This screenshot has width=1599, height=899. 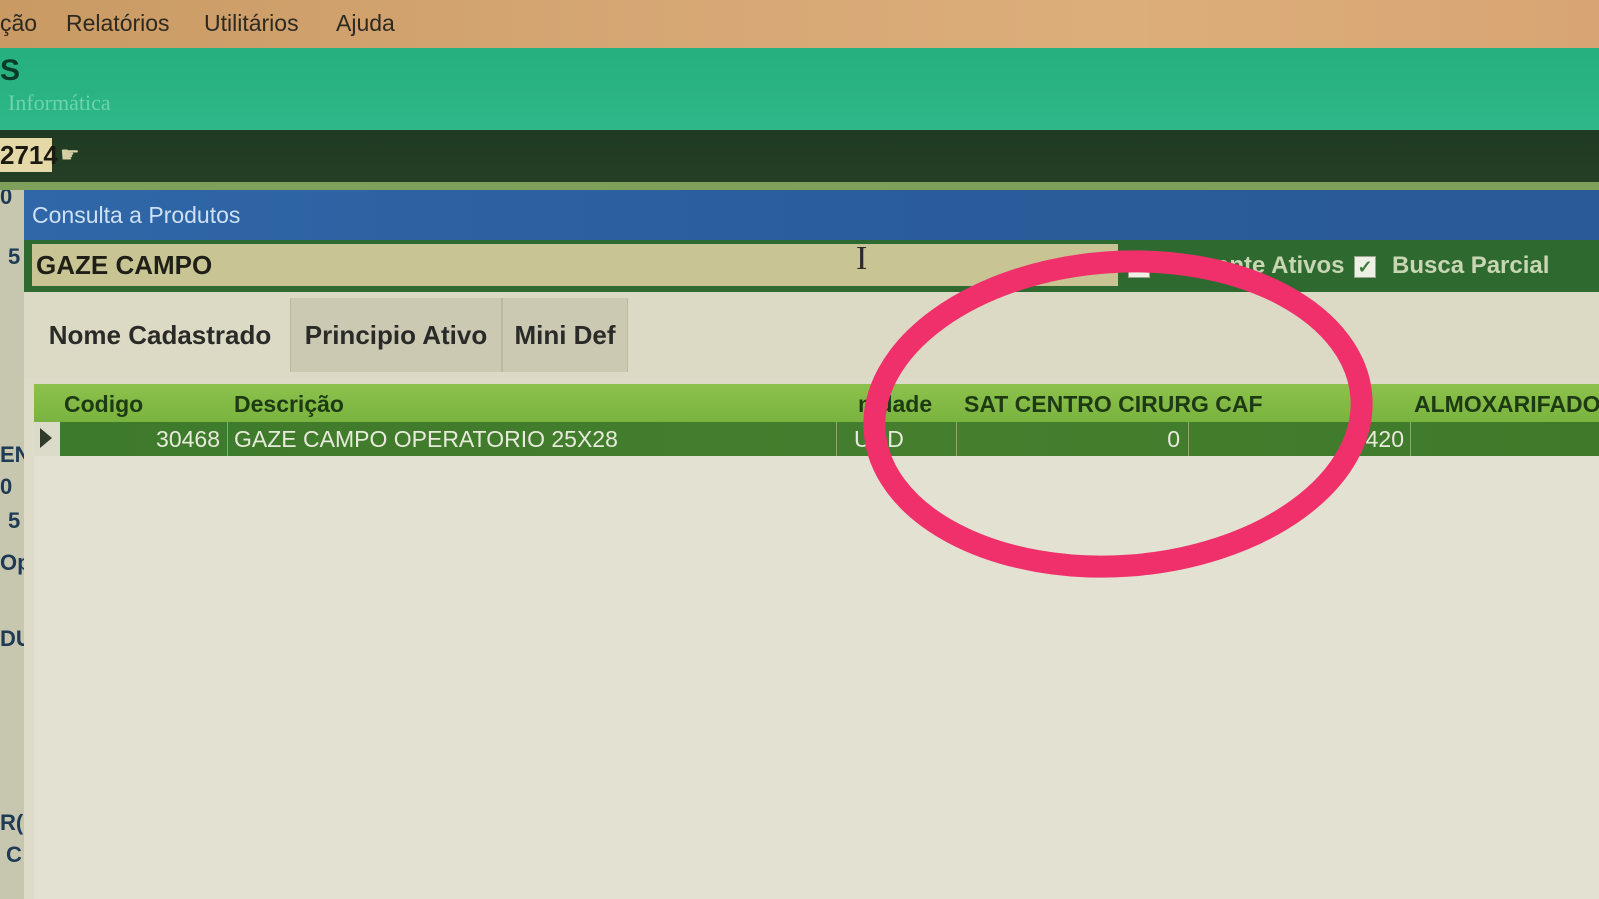 I want to click on menu-item-ajuda: Ajuda, so click(x=365, y=23).